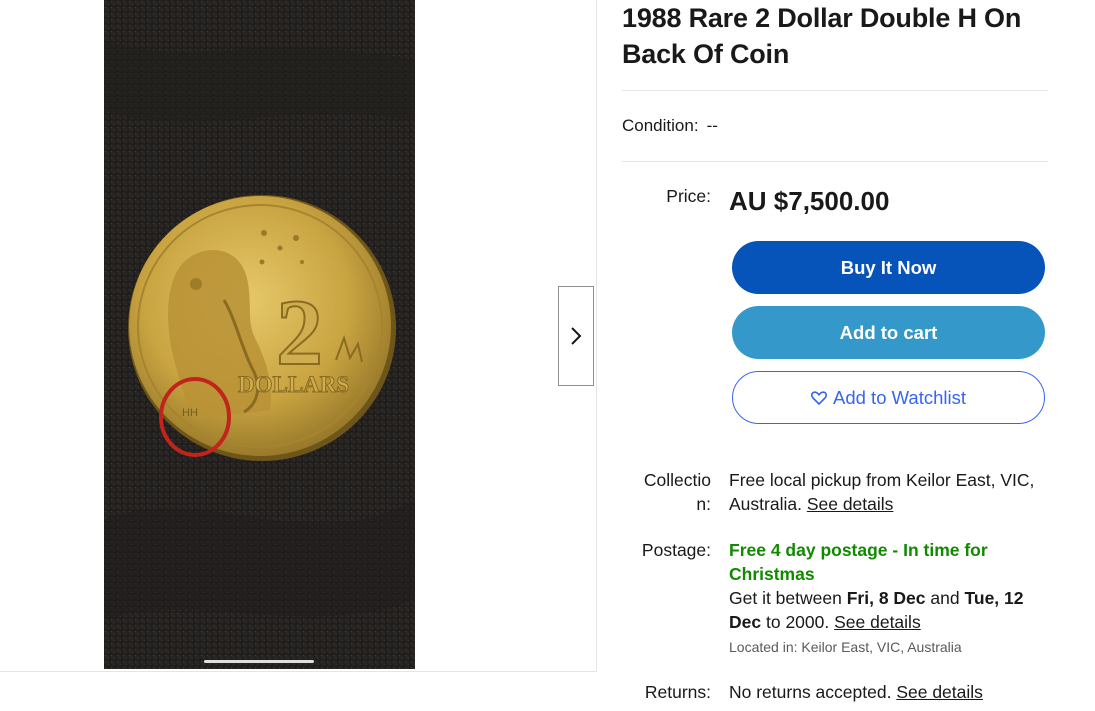 The image size is (1095, 711). I want to click on collection-label: Collectio n:, so click(677, 492).